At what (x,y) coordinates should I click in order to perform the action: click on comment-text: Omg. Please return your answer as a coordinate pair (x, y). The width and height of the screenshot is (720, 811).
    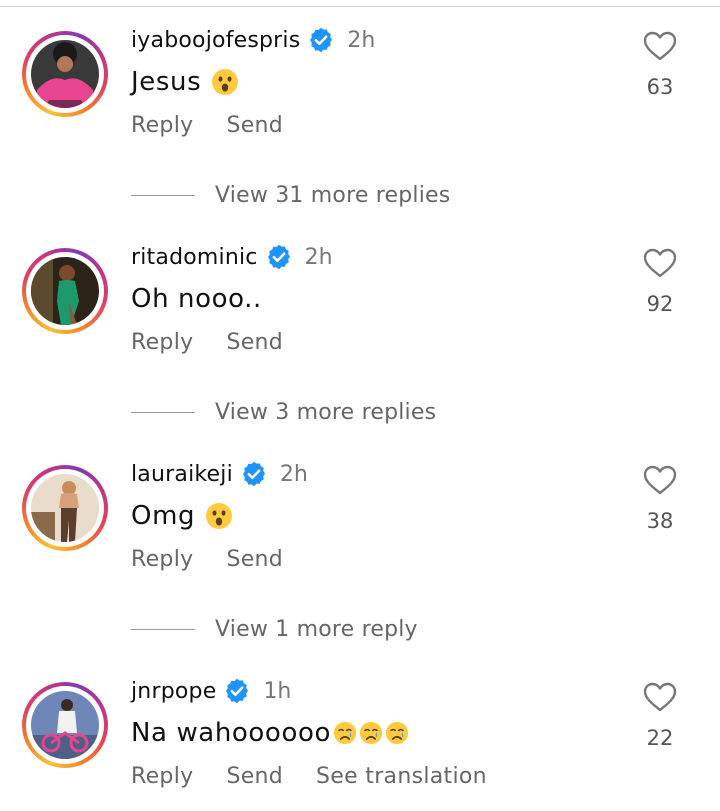
    Looking at the image, I should click on (182, 516).